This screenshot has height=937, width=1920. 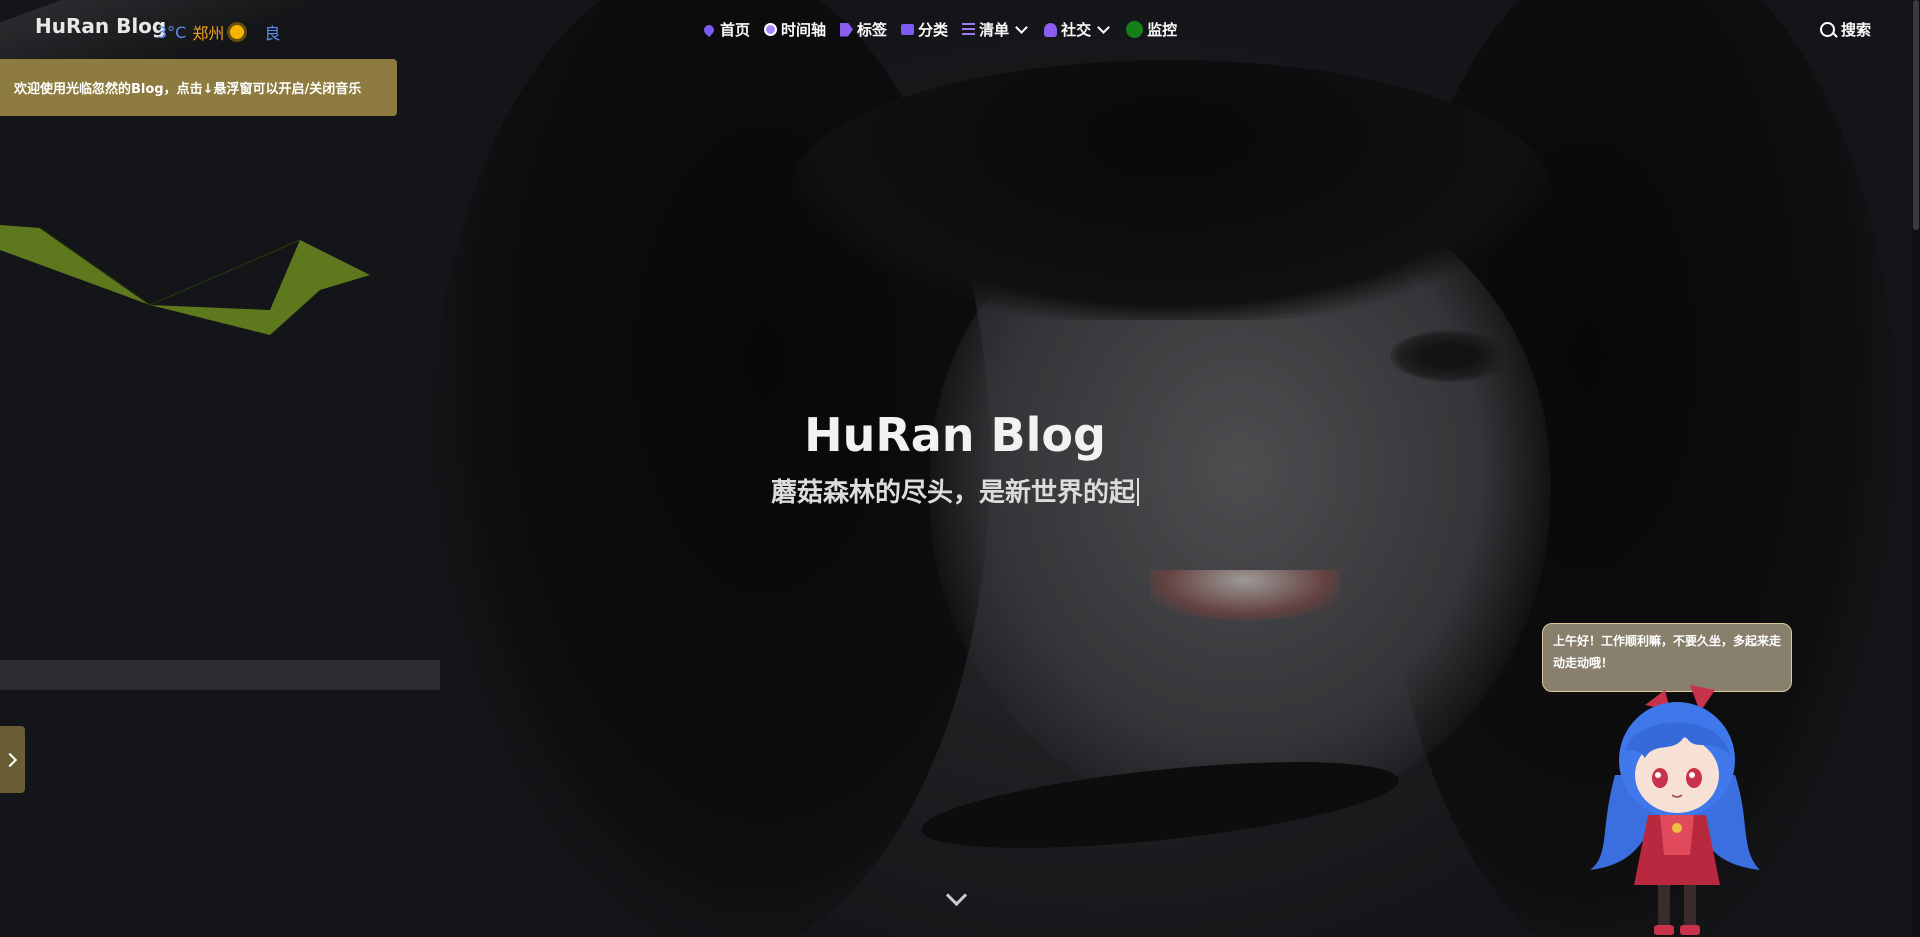 I want to click on nav-item-tags: 标签, so click(x=863, y=29).